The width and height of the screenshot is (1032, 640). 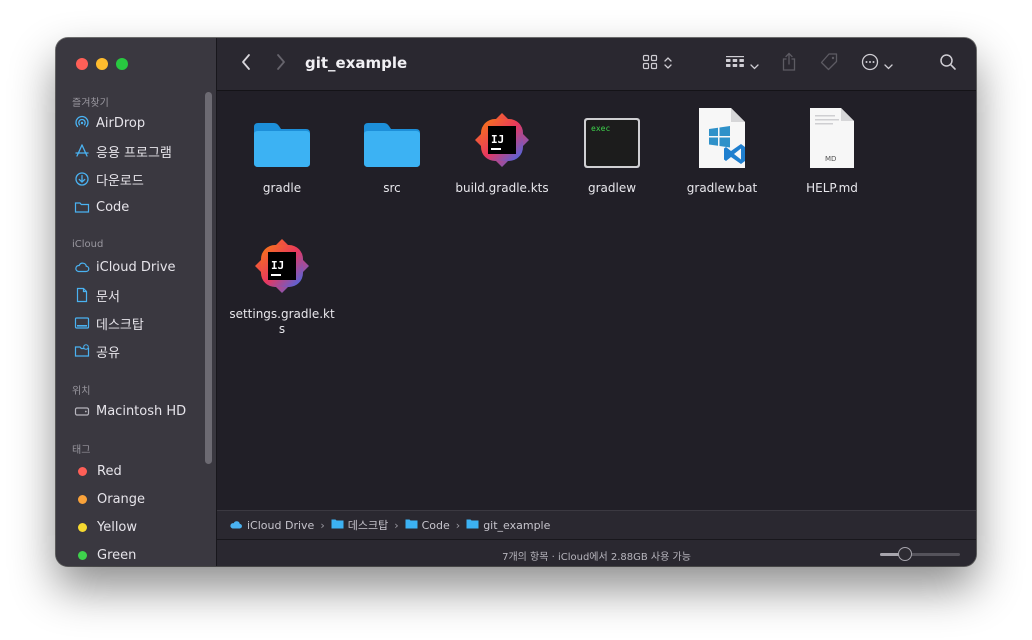 What do you see at coordinates (282, 285) in the screenshot?
I see `file-item-settings-gradle-kts: IJ settings.gradle.kts` at bounding box center [282, 285].